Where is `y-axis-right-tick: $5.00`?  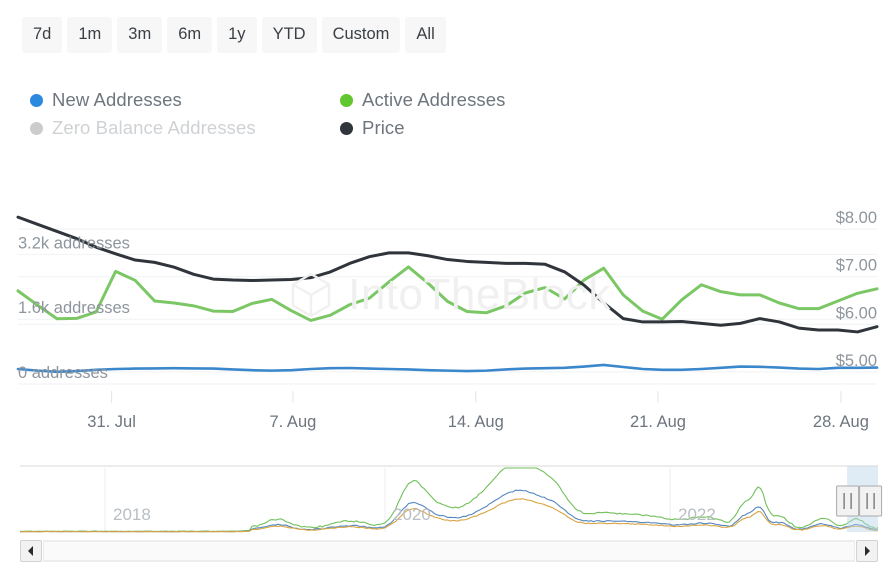 y-axis-right-tick: $5.00 is located at coordinates (856, 361).